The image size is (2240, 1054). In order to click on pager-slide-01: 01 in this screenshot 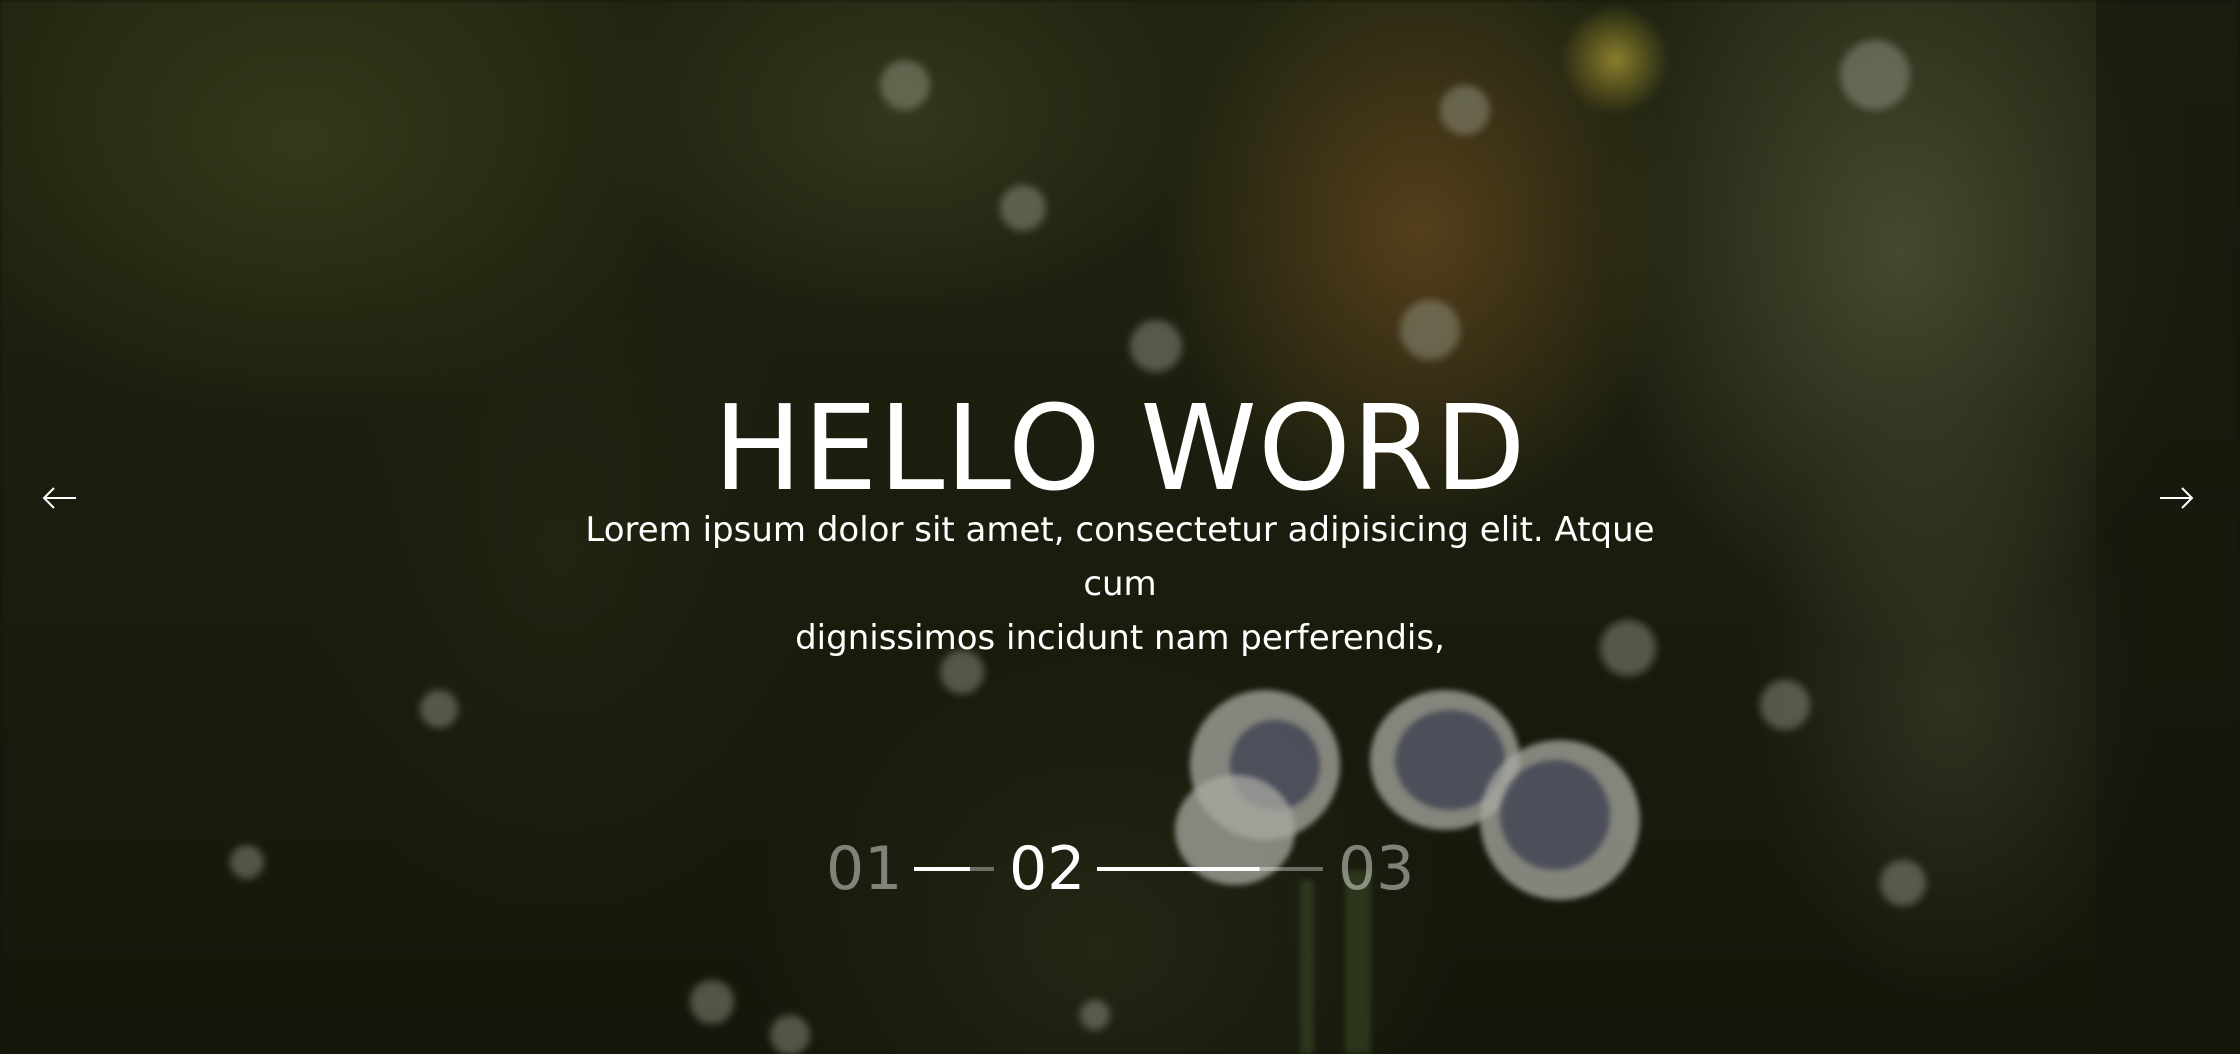, I will do `click(864, 869)`.